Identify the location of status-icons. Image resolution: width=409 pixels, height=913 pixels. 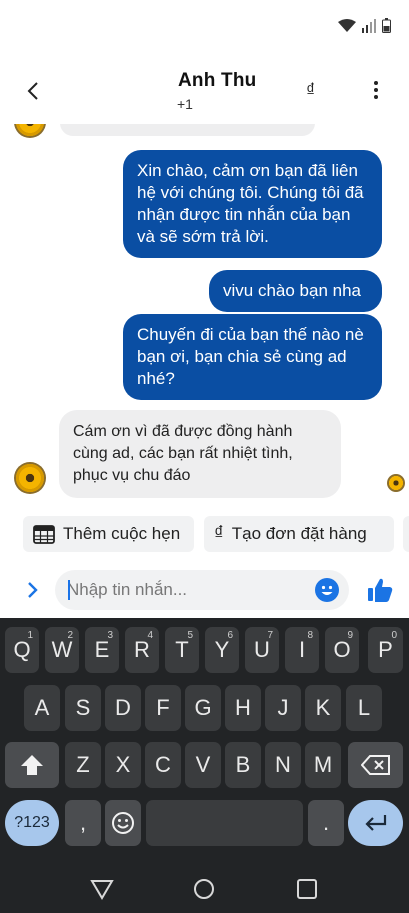
(364, 28).